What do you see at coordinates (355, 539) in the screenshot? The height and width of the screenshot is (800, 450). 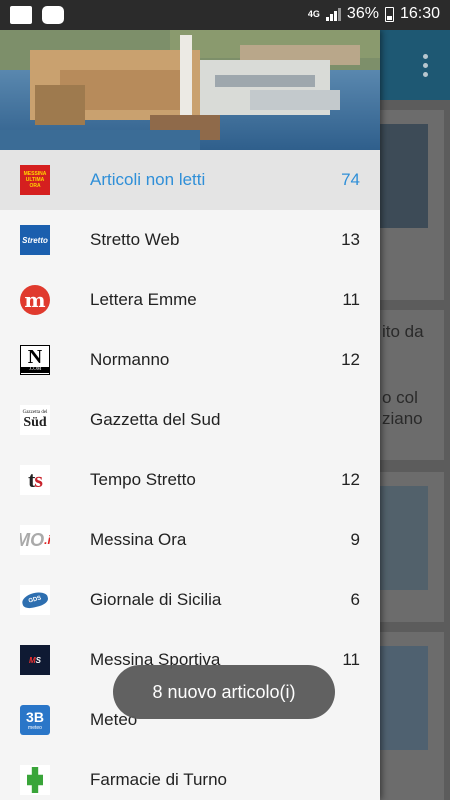 I see `unread-count: 9` at bounding box center [355, 539].